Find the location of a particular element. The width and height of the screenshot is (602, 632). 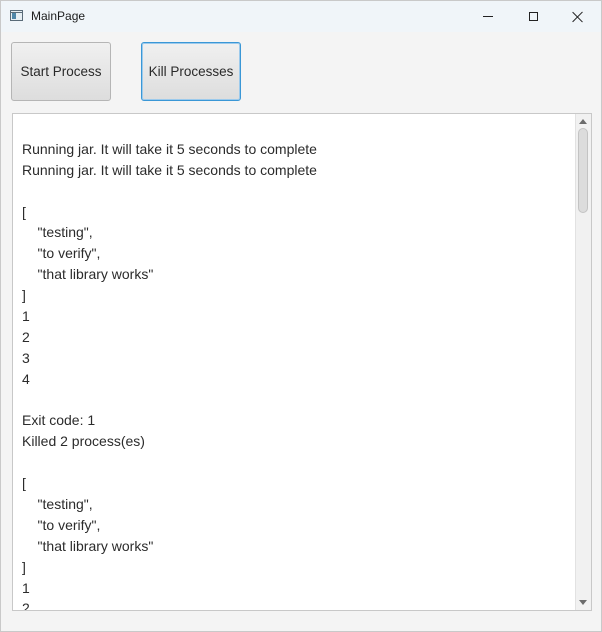

output-line: 4 is located at coordinates (26, 378).